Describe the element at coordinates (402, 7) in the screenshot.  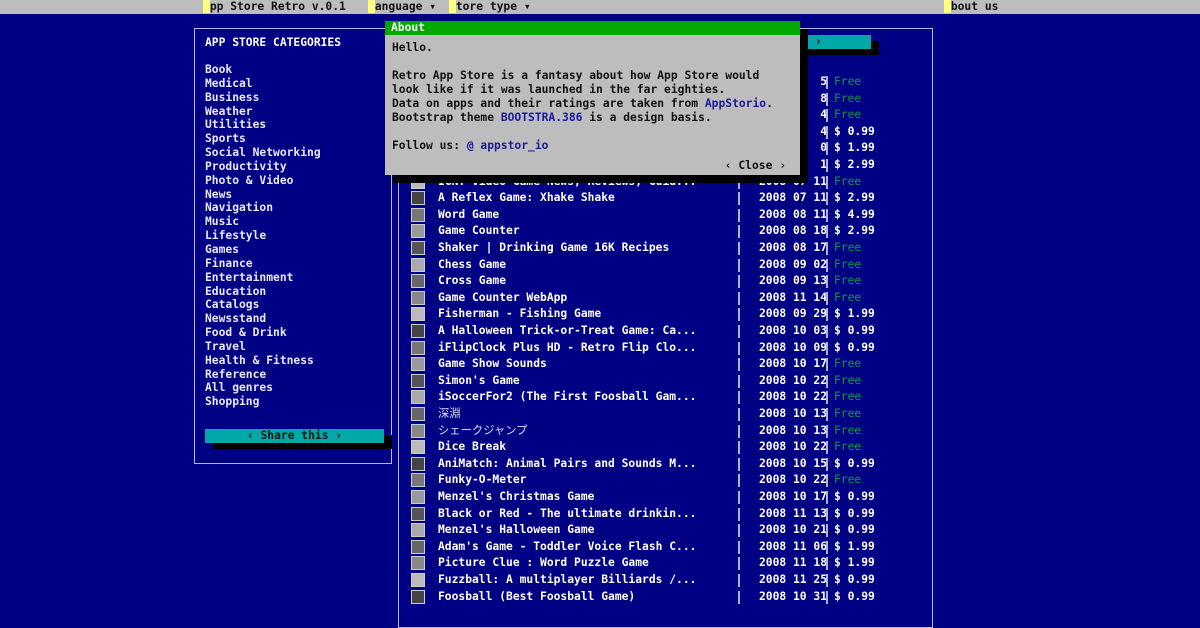
I see `language-menu: Language ▾` at that location.